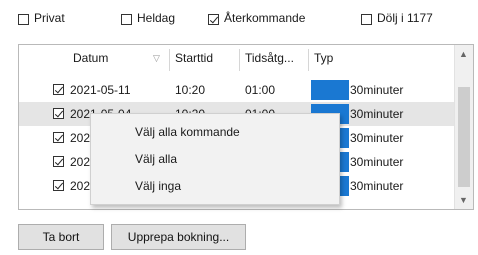 The height and width of the screenshot is (255, 478). Describe the element at coordinates (405, 18) in the screenshot. I see `dolj-label: Dölj i 1177` at that location.